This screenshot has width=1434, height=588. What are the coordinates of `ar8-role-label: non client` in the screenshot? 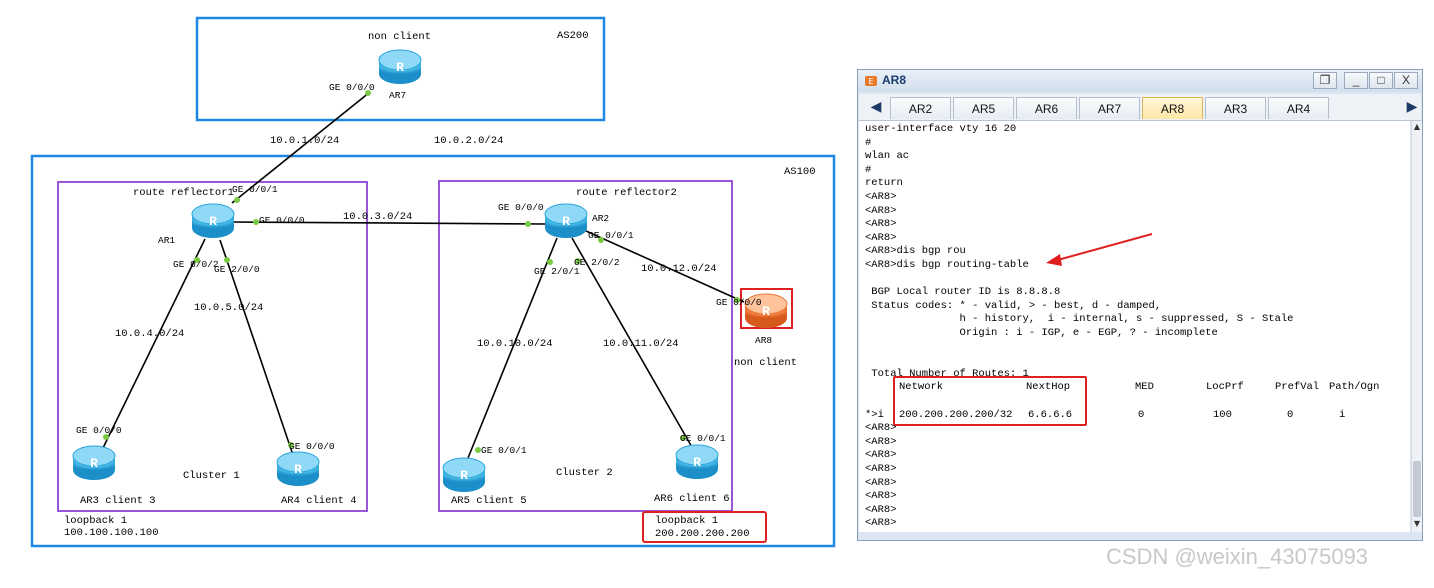 It's located at (765, 363).